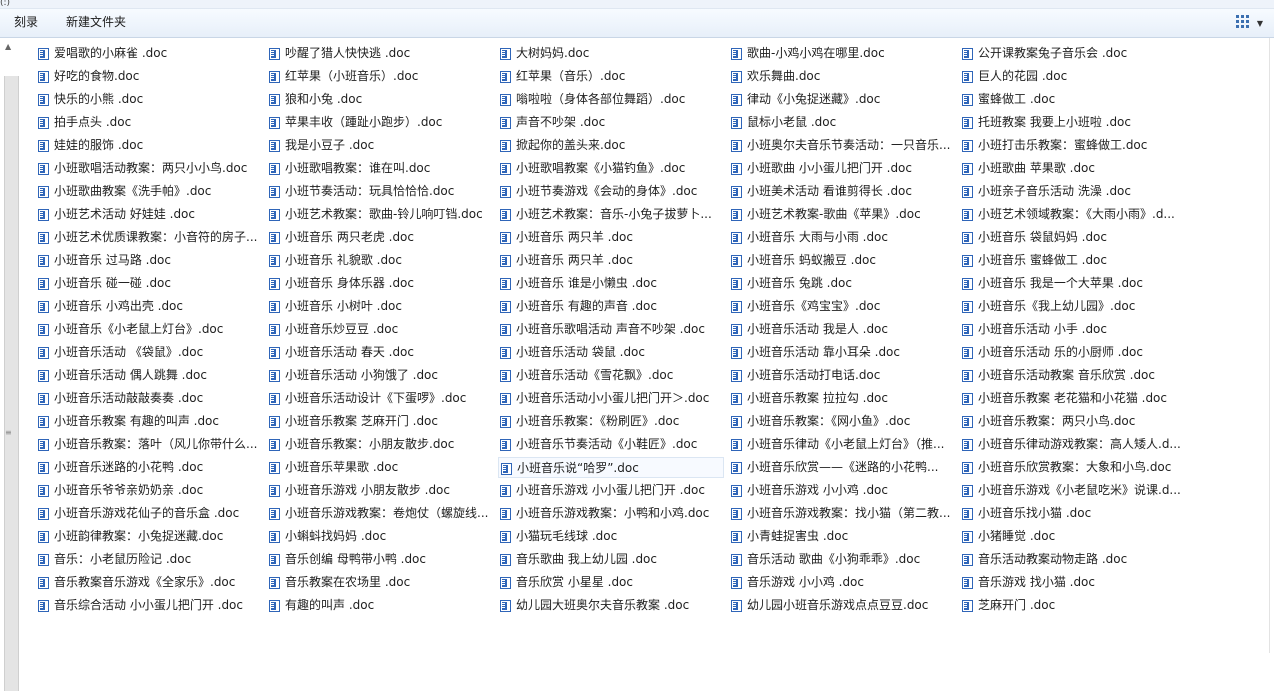 The width and height of the screenshot is (1274, 691). What do you see at coordinates (842, 306) in the screenshot?
I see `file-item: 小班音乐《鸡宝宝》.doc` at bounding box center [842, 306].